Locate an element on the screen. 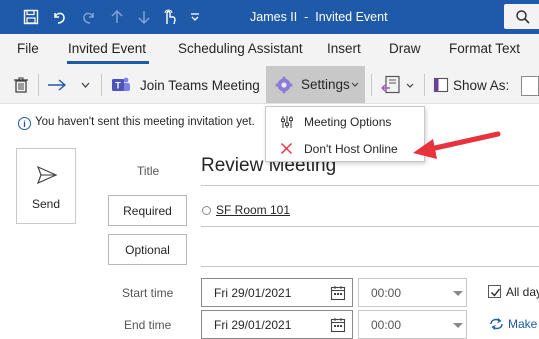 Image resolution: width=539 pixels, height=339 pixels. forward-button is located at coordinates (57, 85).